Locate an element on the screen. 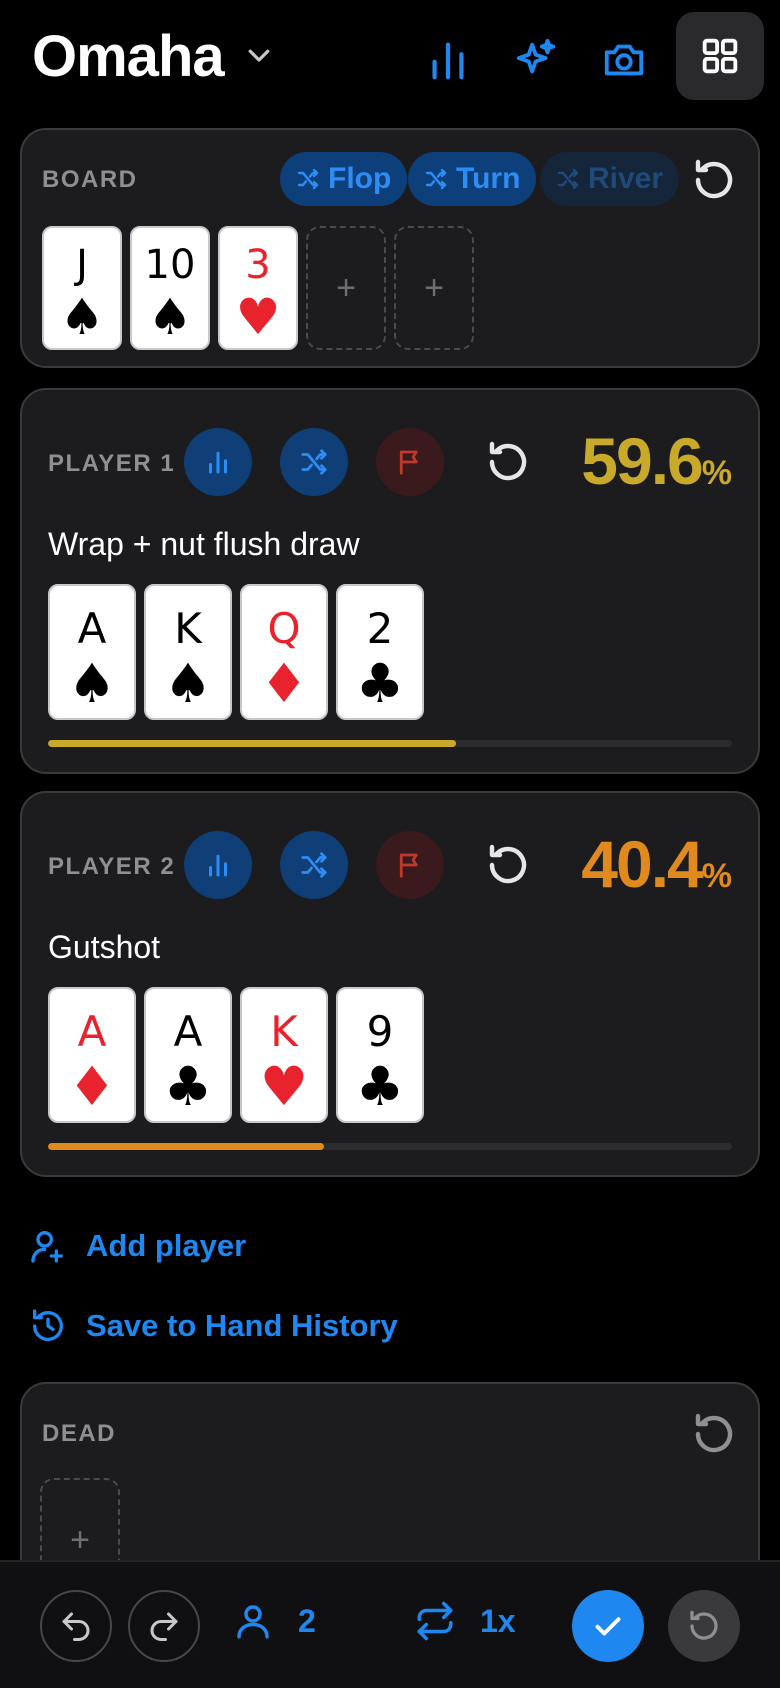 This screenshot has height=1688, width=780. add-player-button: Add player is located at coordinates (137, 1246).